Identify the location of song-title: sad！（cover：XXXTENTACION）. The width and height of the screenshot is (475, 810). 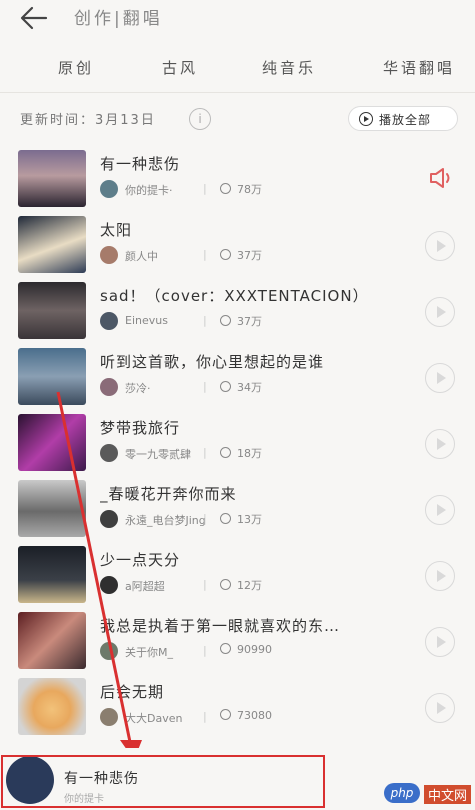
(234, 296).